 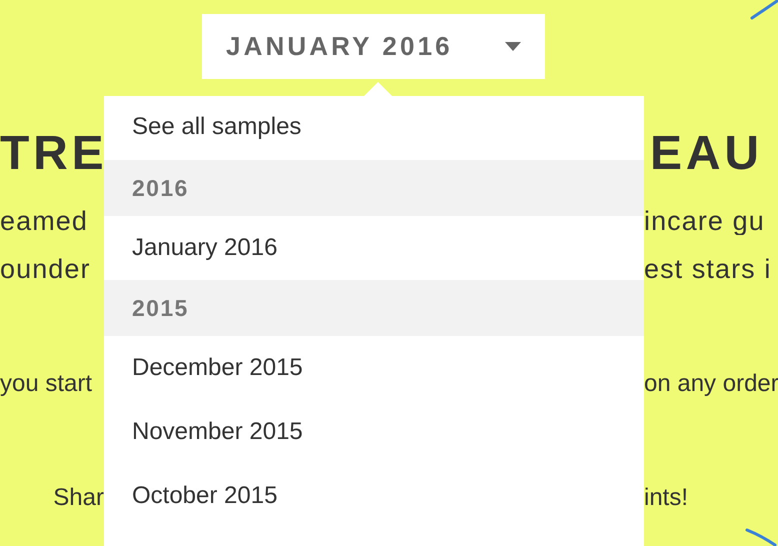 I want to click on body-text: ints!, so click(x=666, y=498).